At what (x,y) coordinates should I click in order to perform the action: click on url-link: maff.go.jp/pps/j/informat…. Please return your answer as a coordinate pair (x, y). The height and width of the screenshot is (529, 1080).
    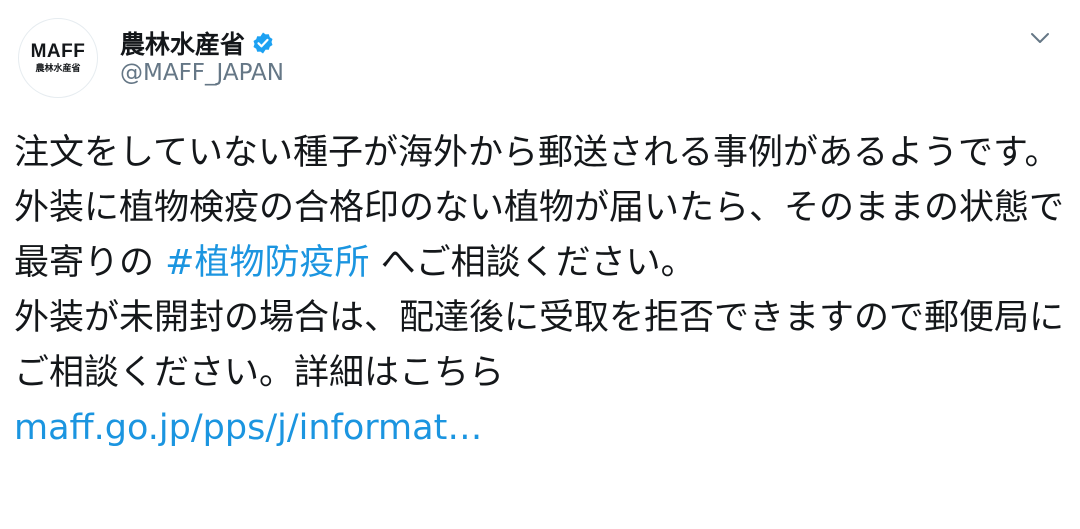
    Looking at the image, I should click on (248, 428).